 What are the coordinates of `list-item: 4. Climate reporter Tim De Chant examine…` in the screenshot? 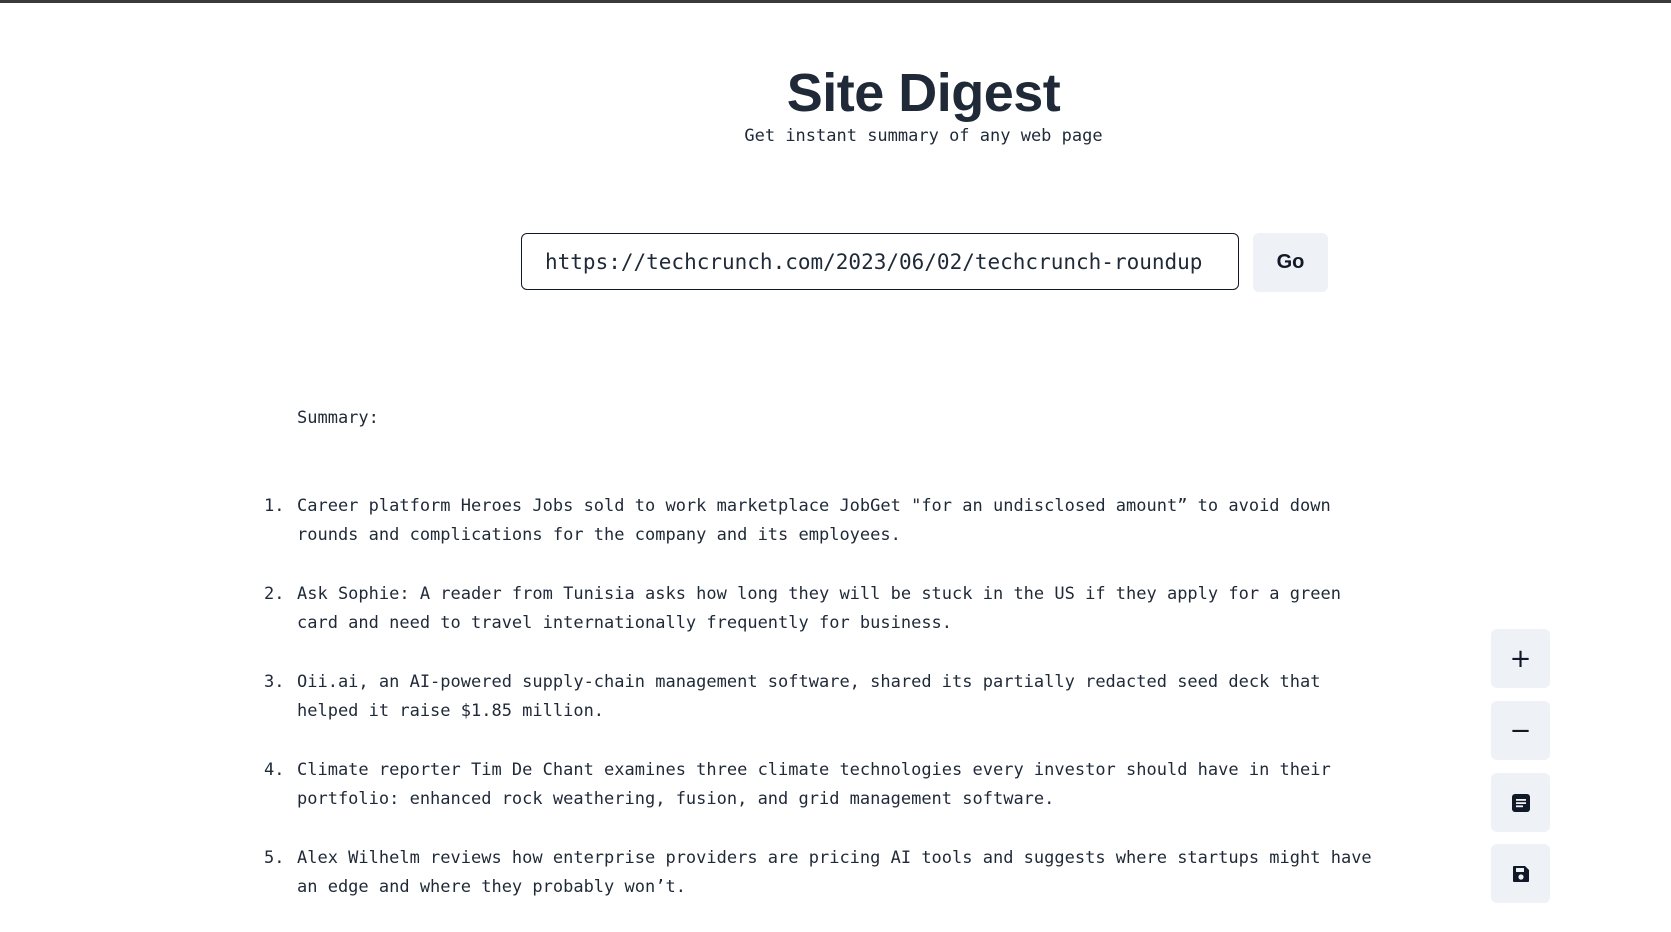 It's located at (818, 785).